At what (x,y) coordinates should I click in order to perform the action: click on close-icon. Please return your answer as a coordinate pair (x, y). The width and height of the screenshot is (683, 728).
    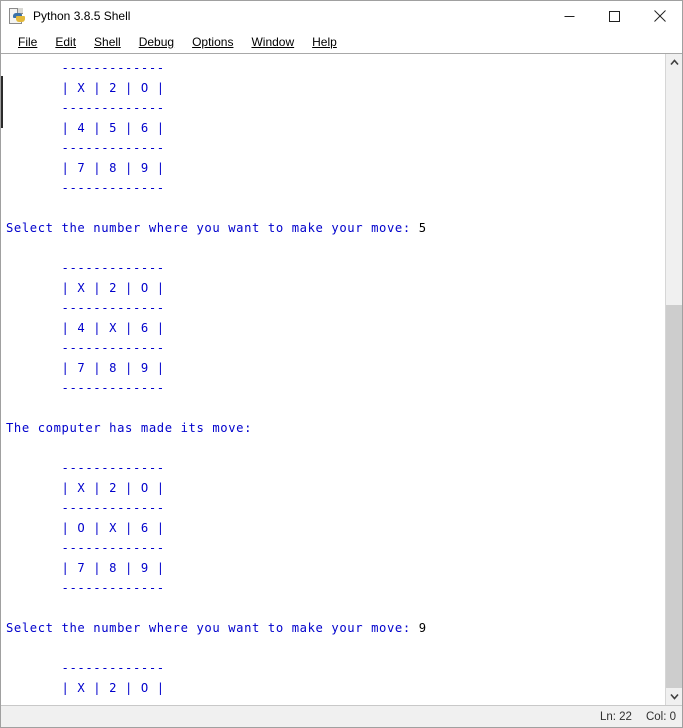
    Looking at the image, I should click on (659, 16).